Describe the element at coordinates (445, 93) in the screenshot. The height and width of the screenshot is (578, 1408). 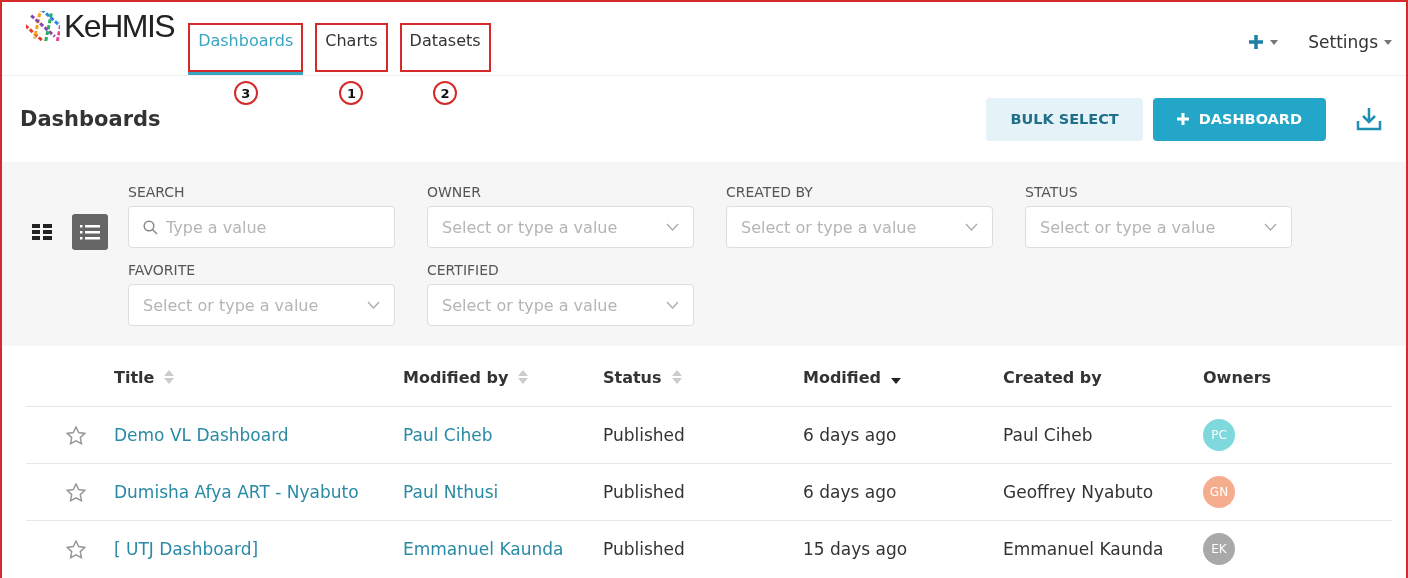
I see `callout-number: 2` at that location.